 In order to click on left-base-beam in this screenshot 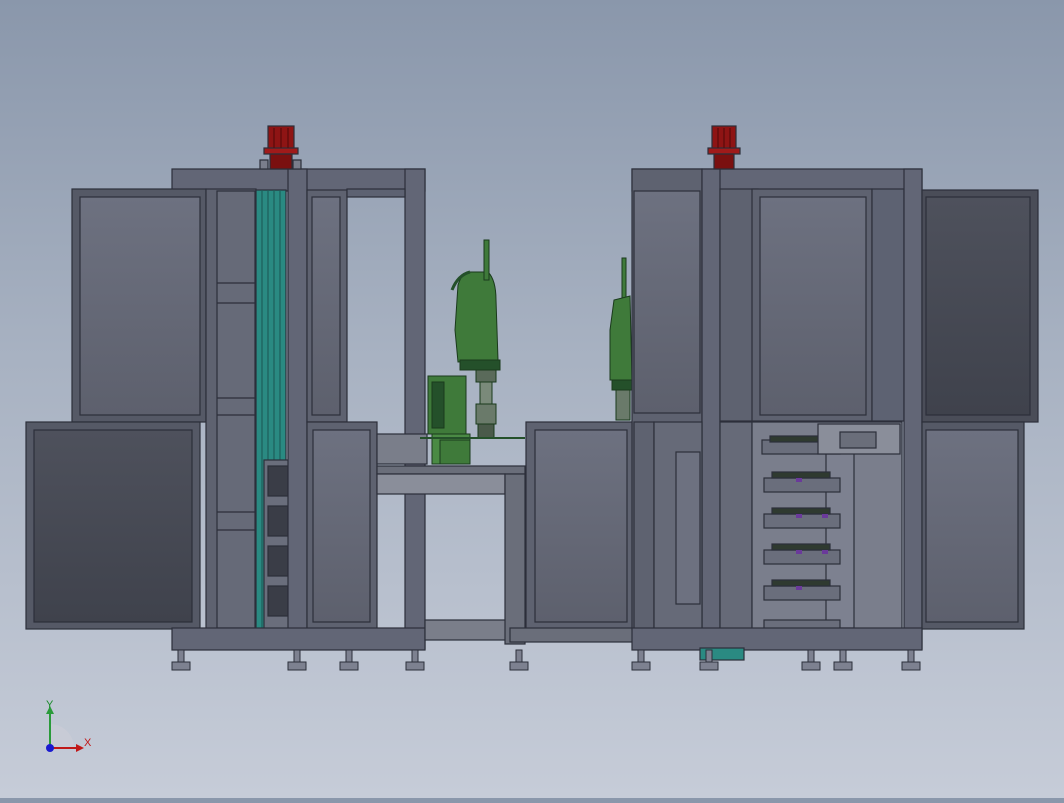, I will do `click(298, 639)`.